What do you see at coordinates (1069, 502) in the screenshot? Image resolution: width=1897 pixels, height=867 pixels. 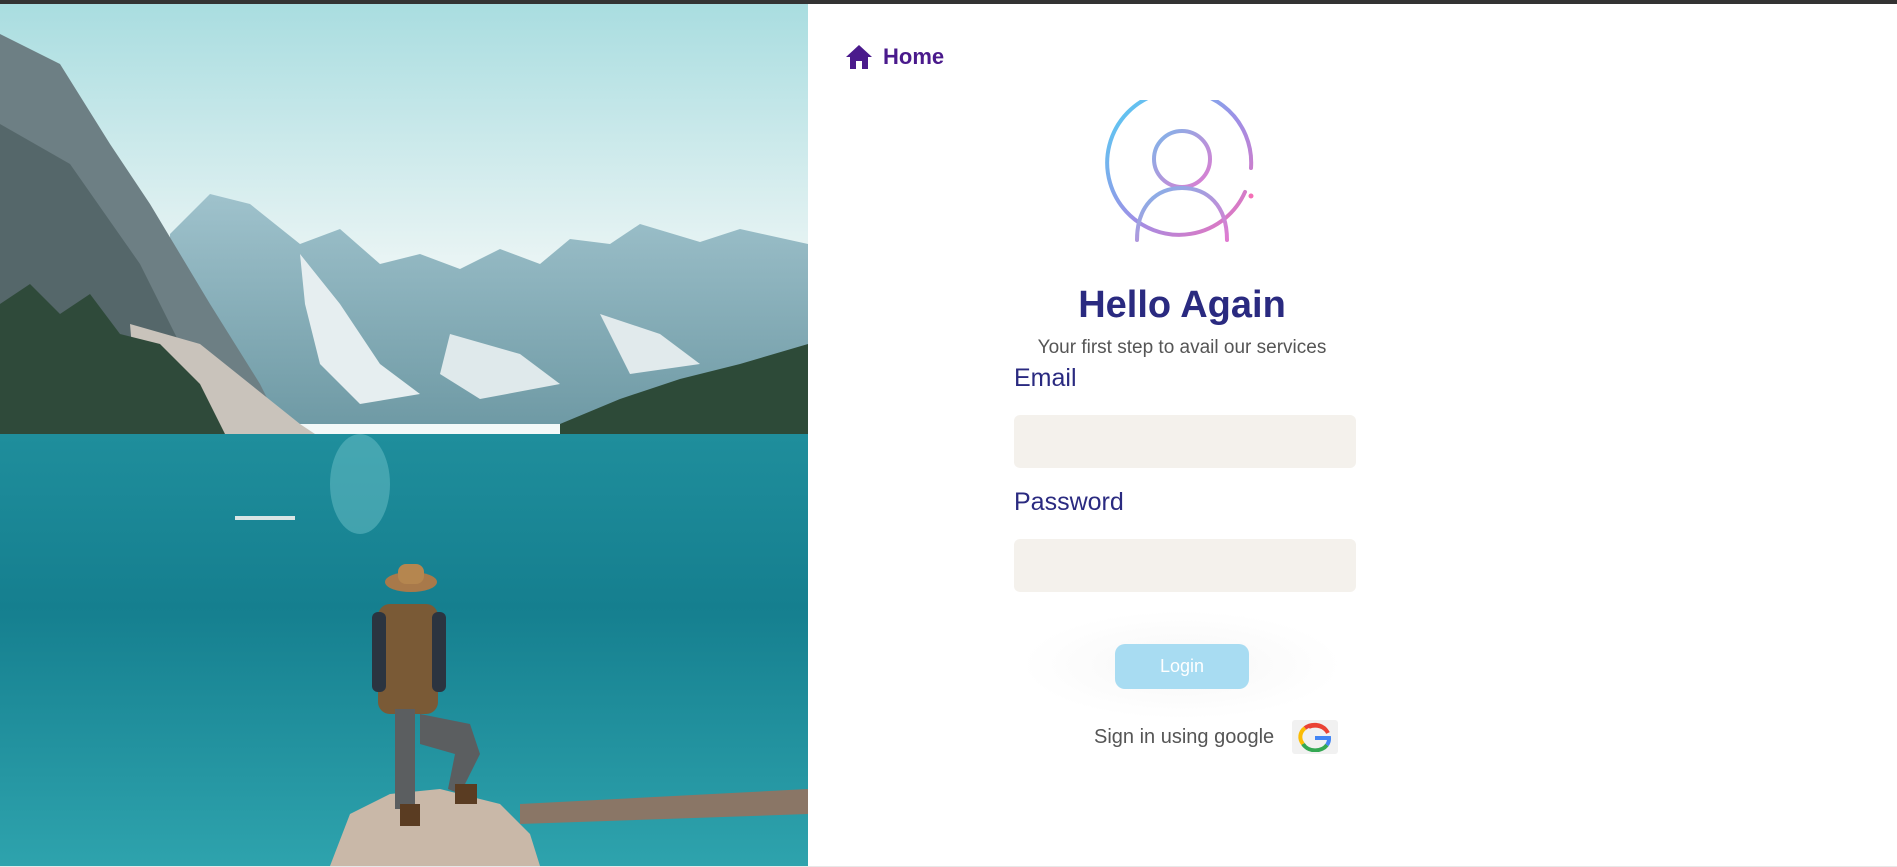 I see `password-label: Password` at bounding box center [1069, 502].